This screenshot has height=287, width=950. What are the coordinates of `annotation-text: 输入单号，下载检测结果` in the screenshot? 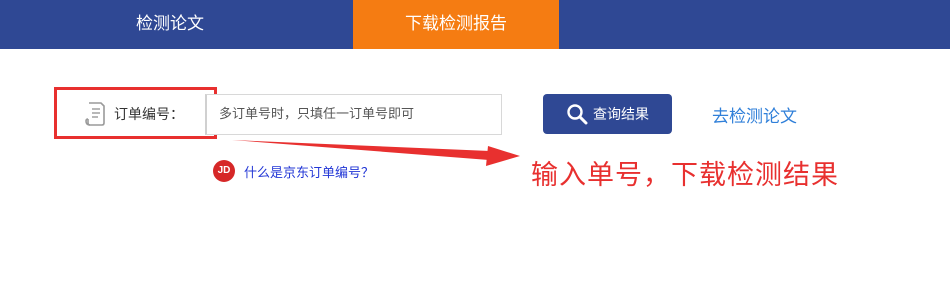 It's located at (685, 175).